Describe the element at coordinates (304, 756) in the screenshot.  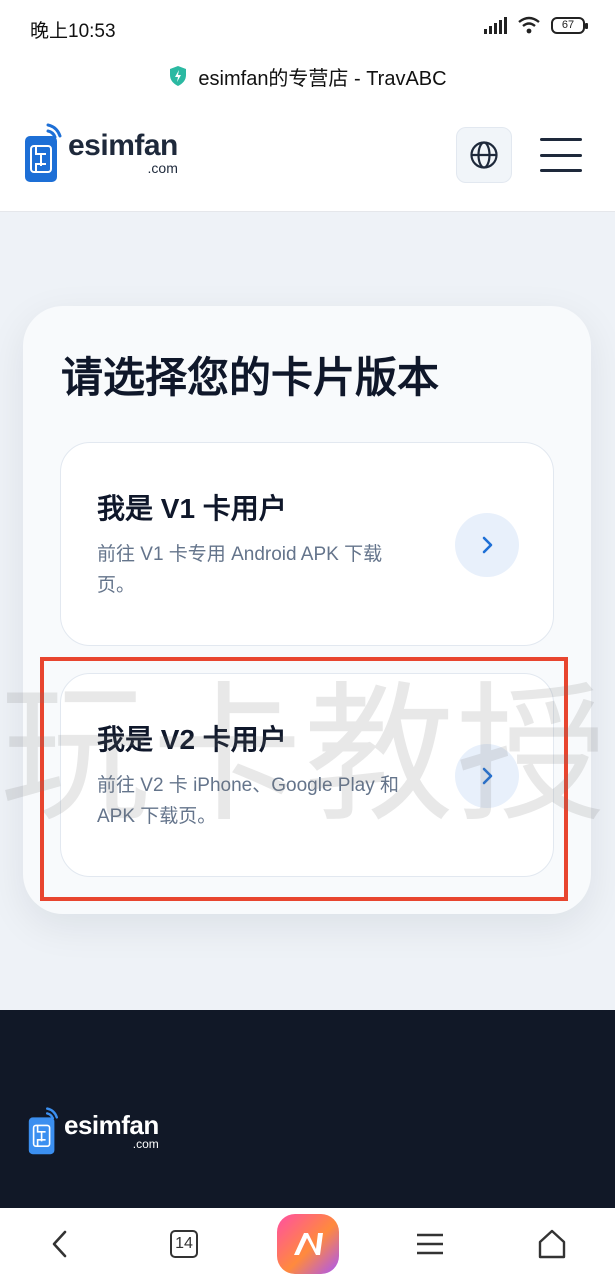
I see `watermark-text: 玩卡教授` at that location.